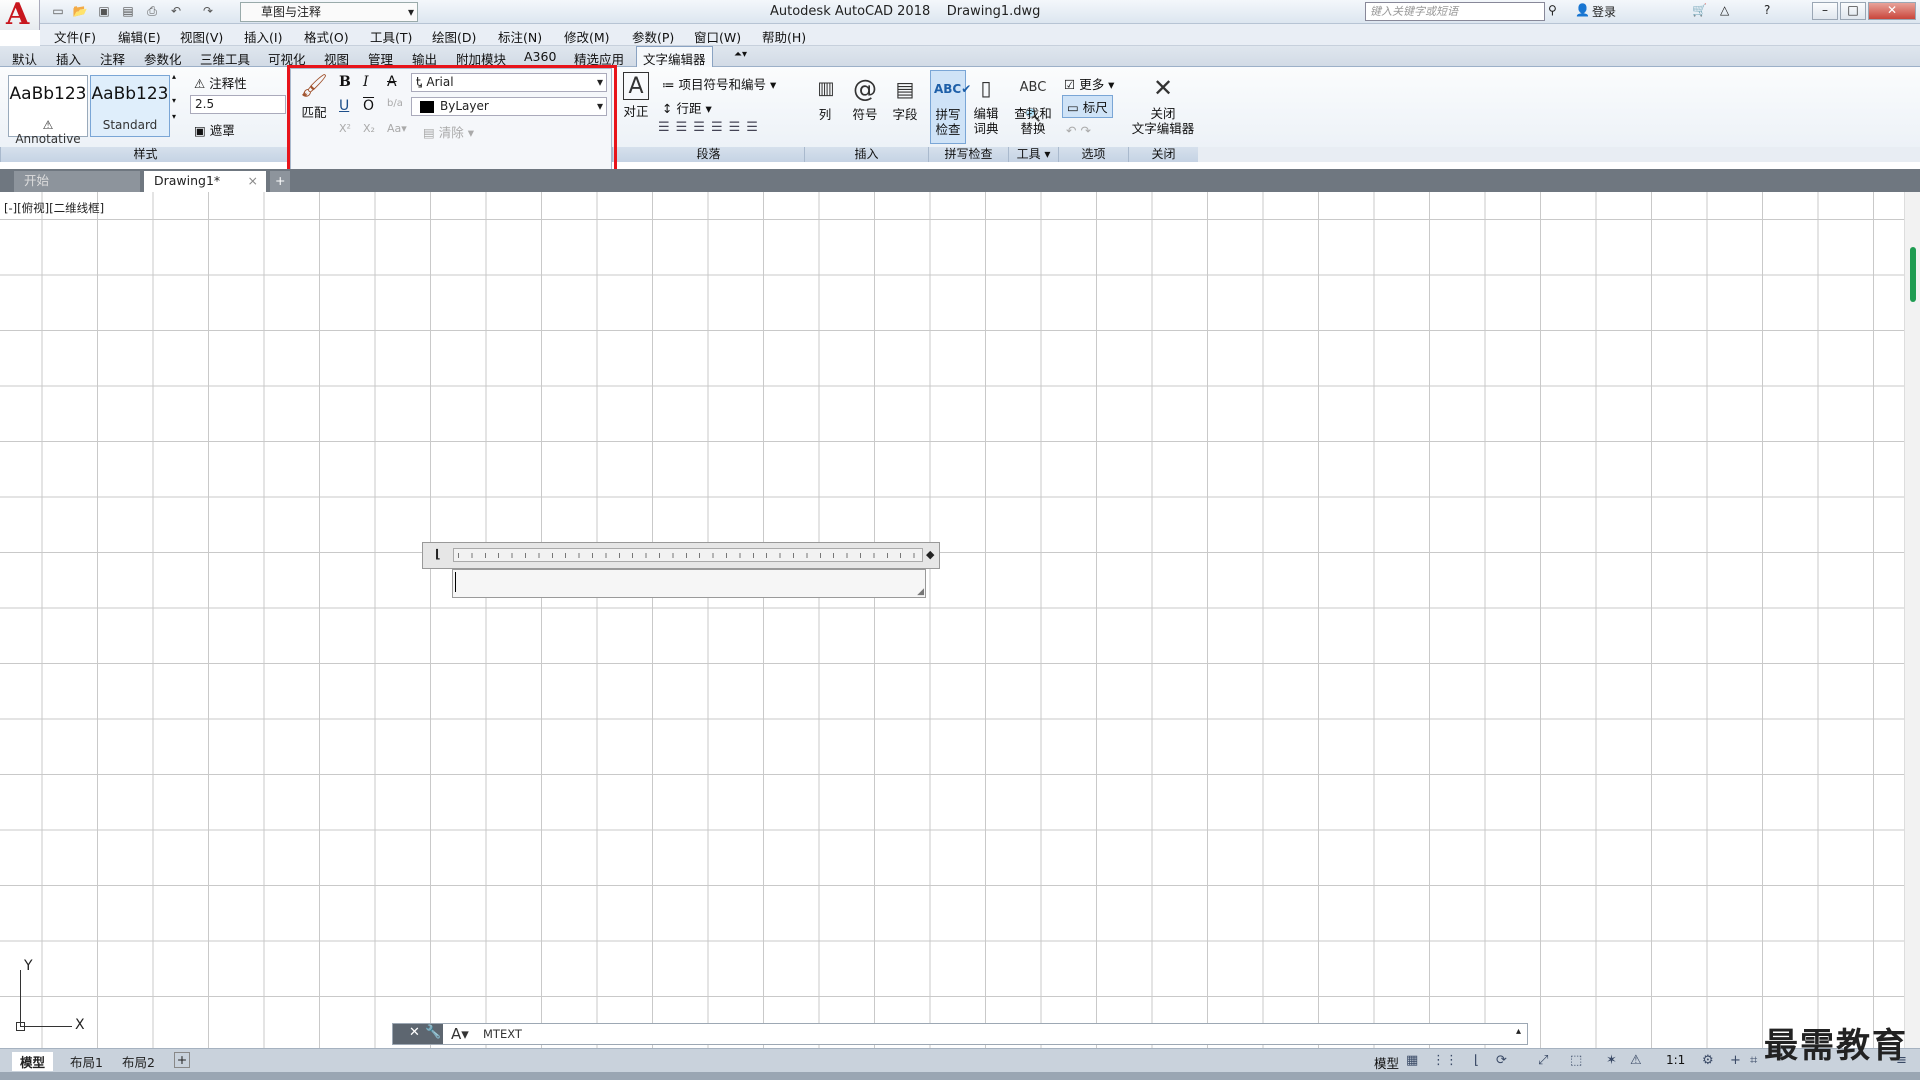 Image resolution: width=1920 pixels, height=1080 pixels. I want to click on ruler-track, so click(688, 555).